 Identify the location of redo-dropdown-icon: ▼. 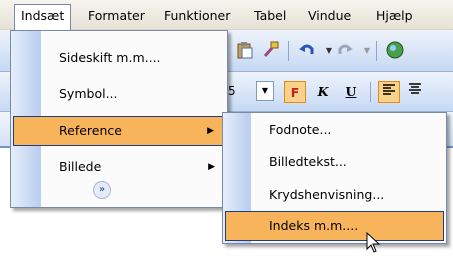
(367, 51).